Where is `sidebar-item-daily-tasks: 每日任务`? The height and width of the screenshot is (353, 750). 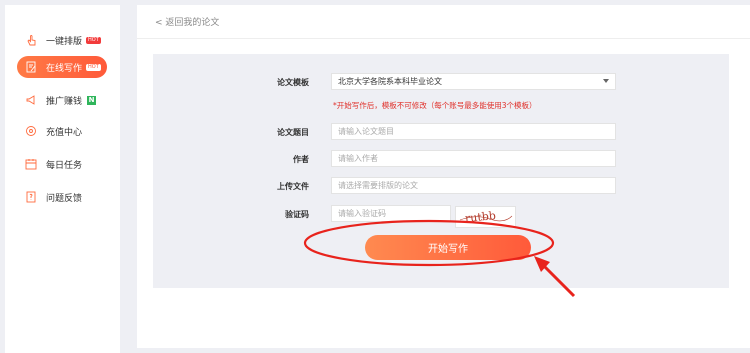
sidebar-item-daily-tasks: 每日任务 is located at coordinates (62, 164).